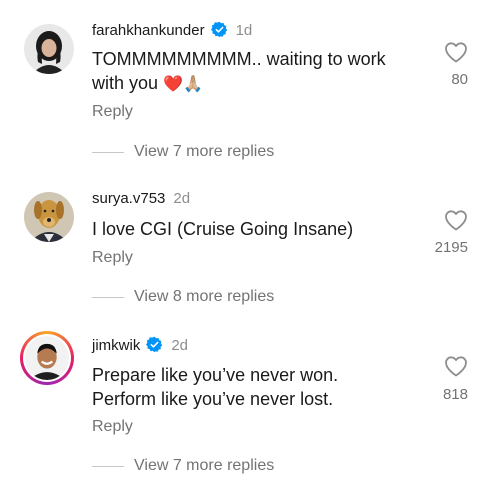 The width and height of the screenshot is (500, 500). Describe the element at coordinates (213, 399) in the screenshot. I see `comment-text-line: Perform like you’ve never lost.` at that location.